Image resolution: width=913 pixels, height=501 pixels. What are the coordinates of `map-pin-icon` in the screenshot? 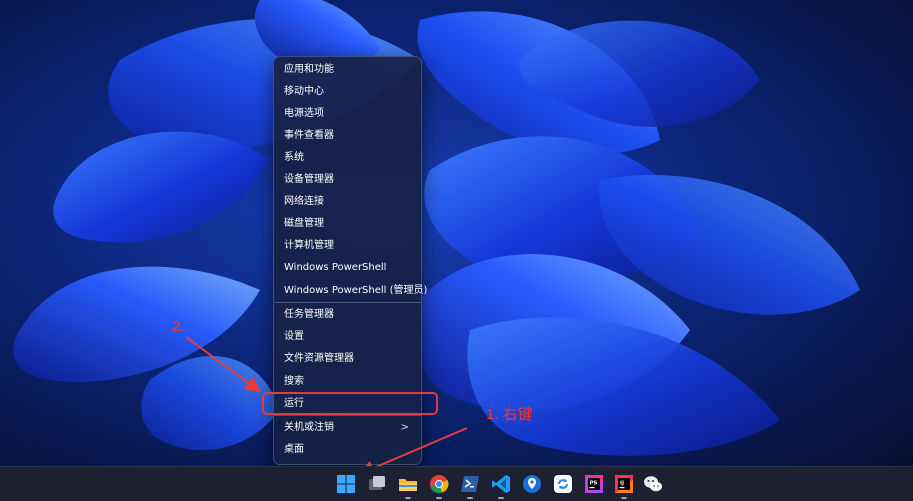 It's located at (532, 484).